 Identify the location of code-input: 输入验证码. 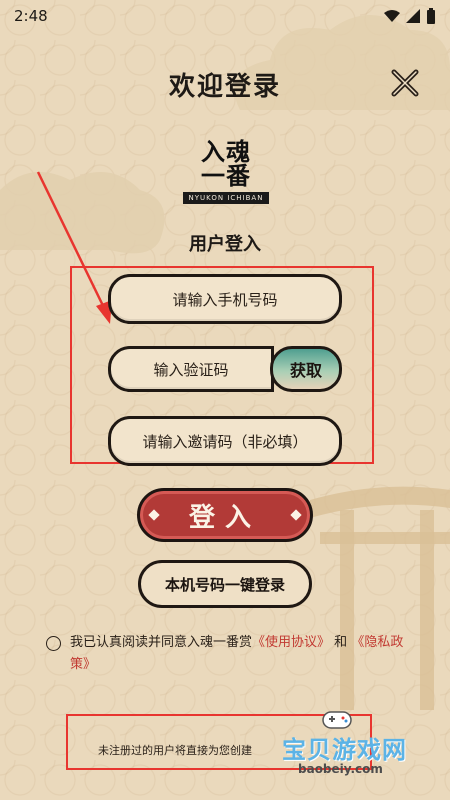
(191, 369).